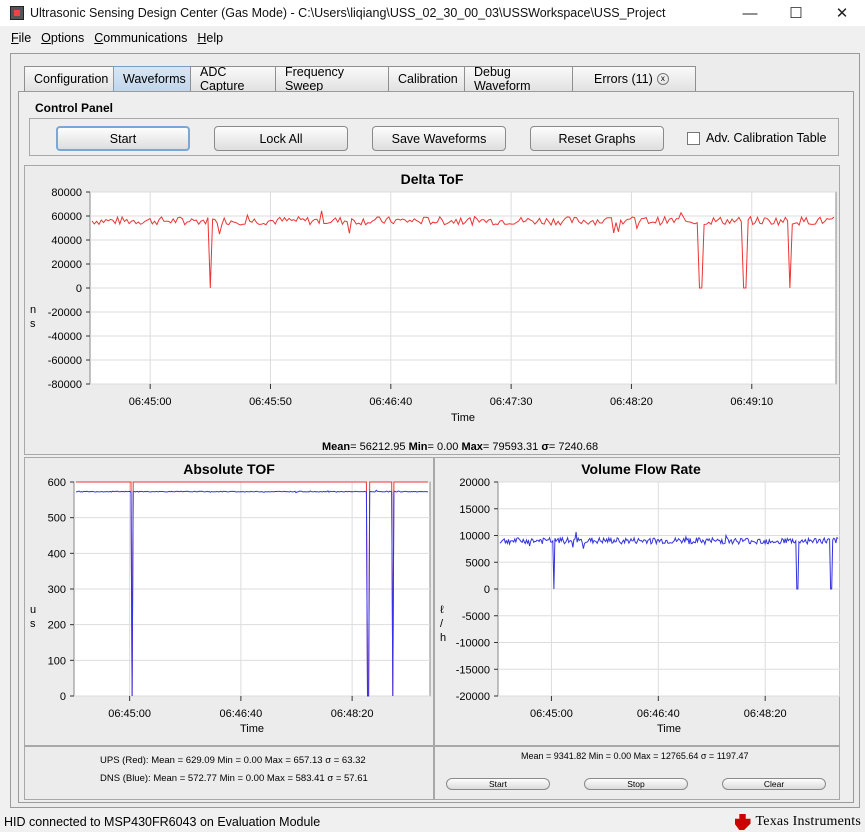  I want to click on tab-configuration: Configuration, so click(69, 78).